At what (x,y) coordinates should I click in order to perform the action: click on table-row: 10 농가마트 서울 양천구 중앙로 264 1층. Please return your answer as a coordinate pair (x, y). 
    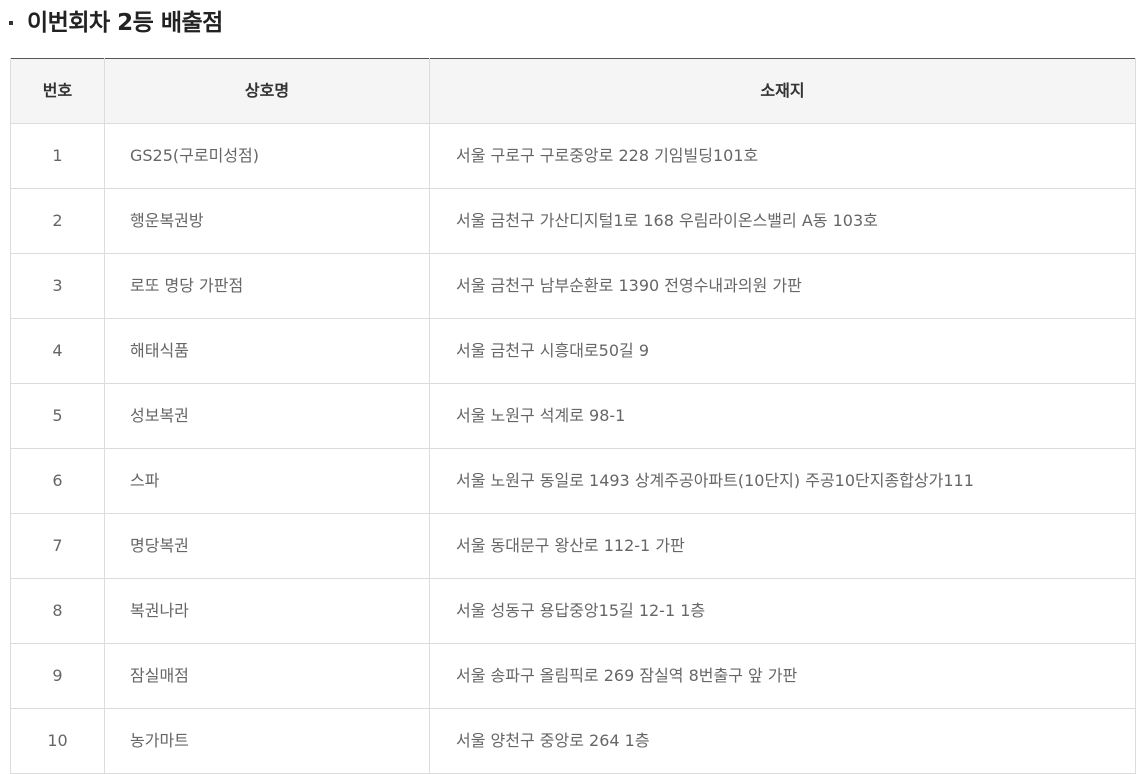
    Looking at the image, I should click on (573, 741).